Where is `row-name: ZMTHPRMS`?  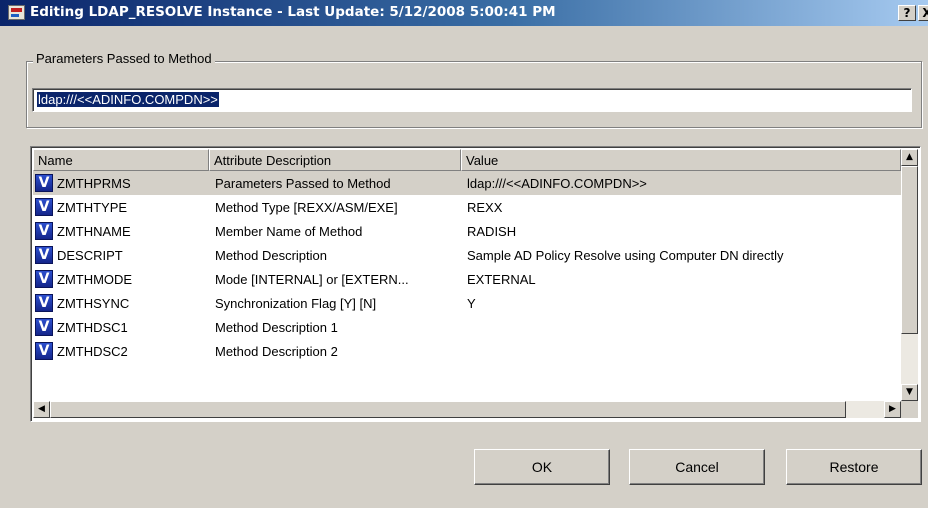 row-name: ZMTHPRMS is located at coordinates (94, 183).